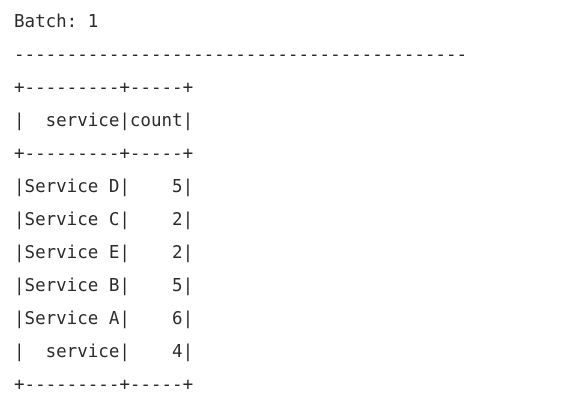 The image size is (570, 403). I want to click on batch-header: Batch: 1, so click(56, 22).